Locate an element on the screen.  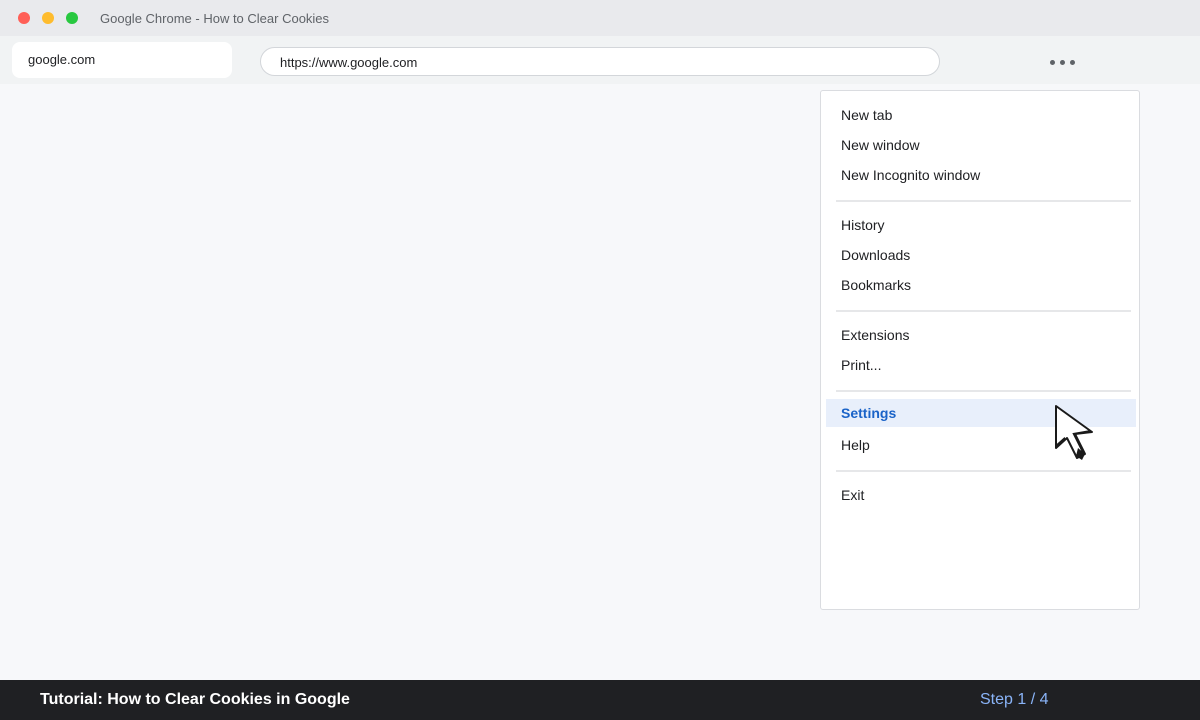
minimize-window-button is located at coordinates (48, 18).